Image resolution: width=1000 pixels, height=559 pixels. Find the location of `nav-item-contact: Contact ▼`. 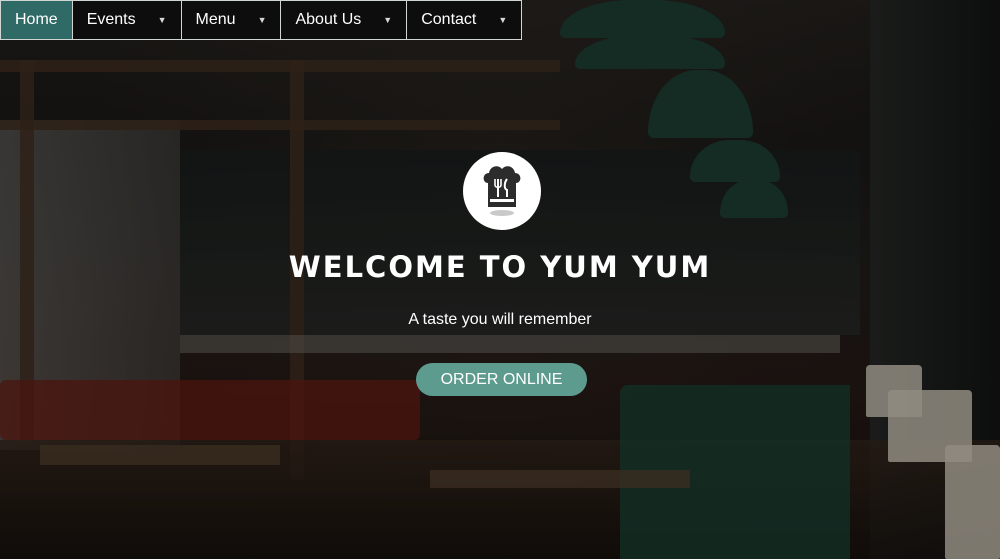

nav-item-contact: Contact ▼ is located at coordinates (465, 20).